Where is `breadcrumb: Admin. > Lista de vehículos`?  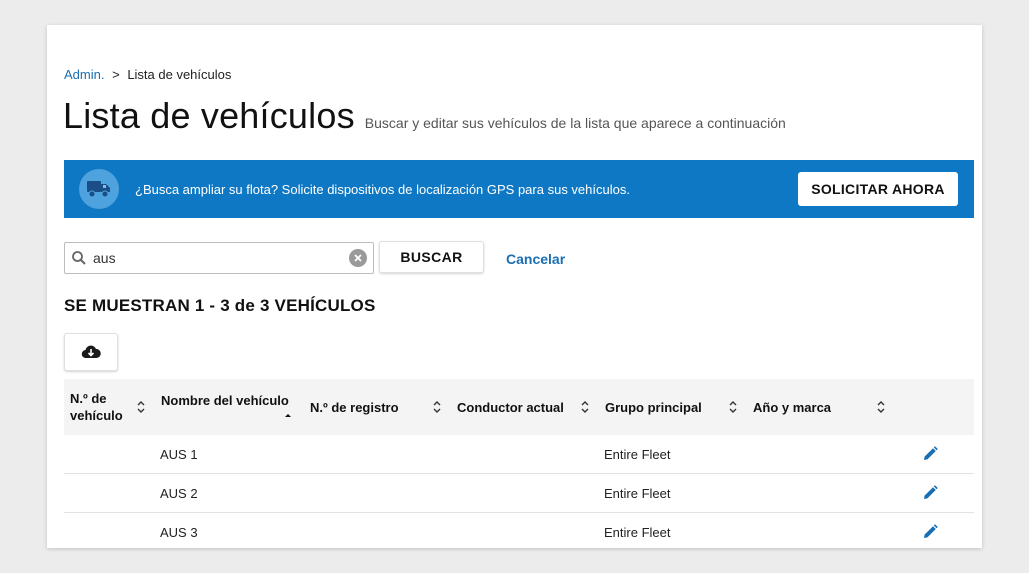
breadcrumb: Admin. > Lista de vehículos is located at coordinates (147, 74).